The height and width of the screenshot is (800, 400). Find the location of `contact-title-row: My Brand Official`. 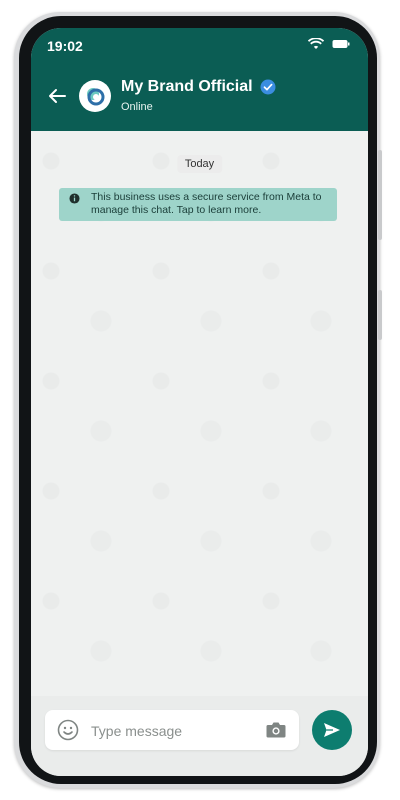

contact-title-row: My Brand Official is located at coordinates (198, 87).